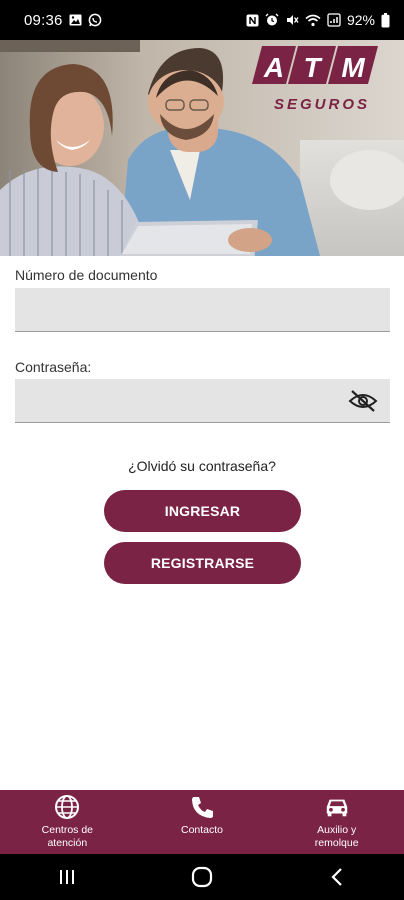 This screenshot has height=900, width=404. What do you see at coordinates (272, 20) in the screenshot?
I see `alarm-icon` at bounding box center [272, 20].